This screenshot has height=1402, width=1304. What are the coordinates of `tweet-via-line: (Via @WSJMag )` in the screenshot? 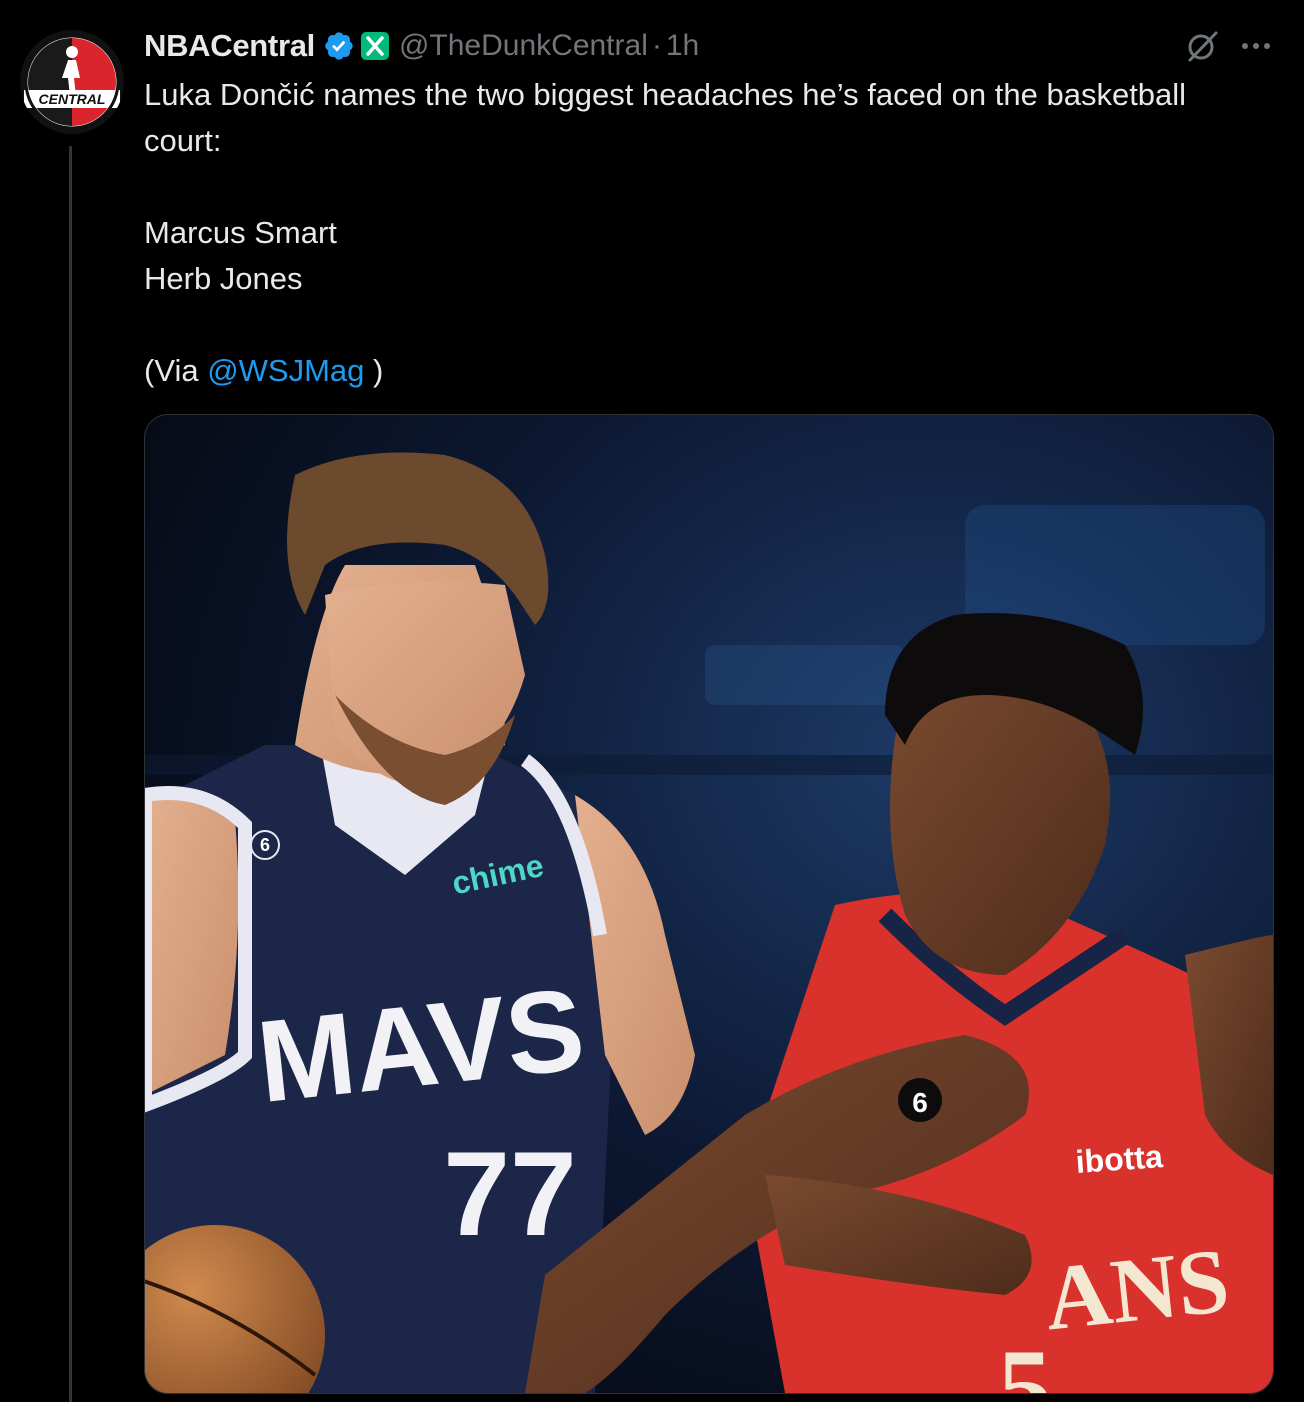 It's located at (699, 371).